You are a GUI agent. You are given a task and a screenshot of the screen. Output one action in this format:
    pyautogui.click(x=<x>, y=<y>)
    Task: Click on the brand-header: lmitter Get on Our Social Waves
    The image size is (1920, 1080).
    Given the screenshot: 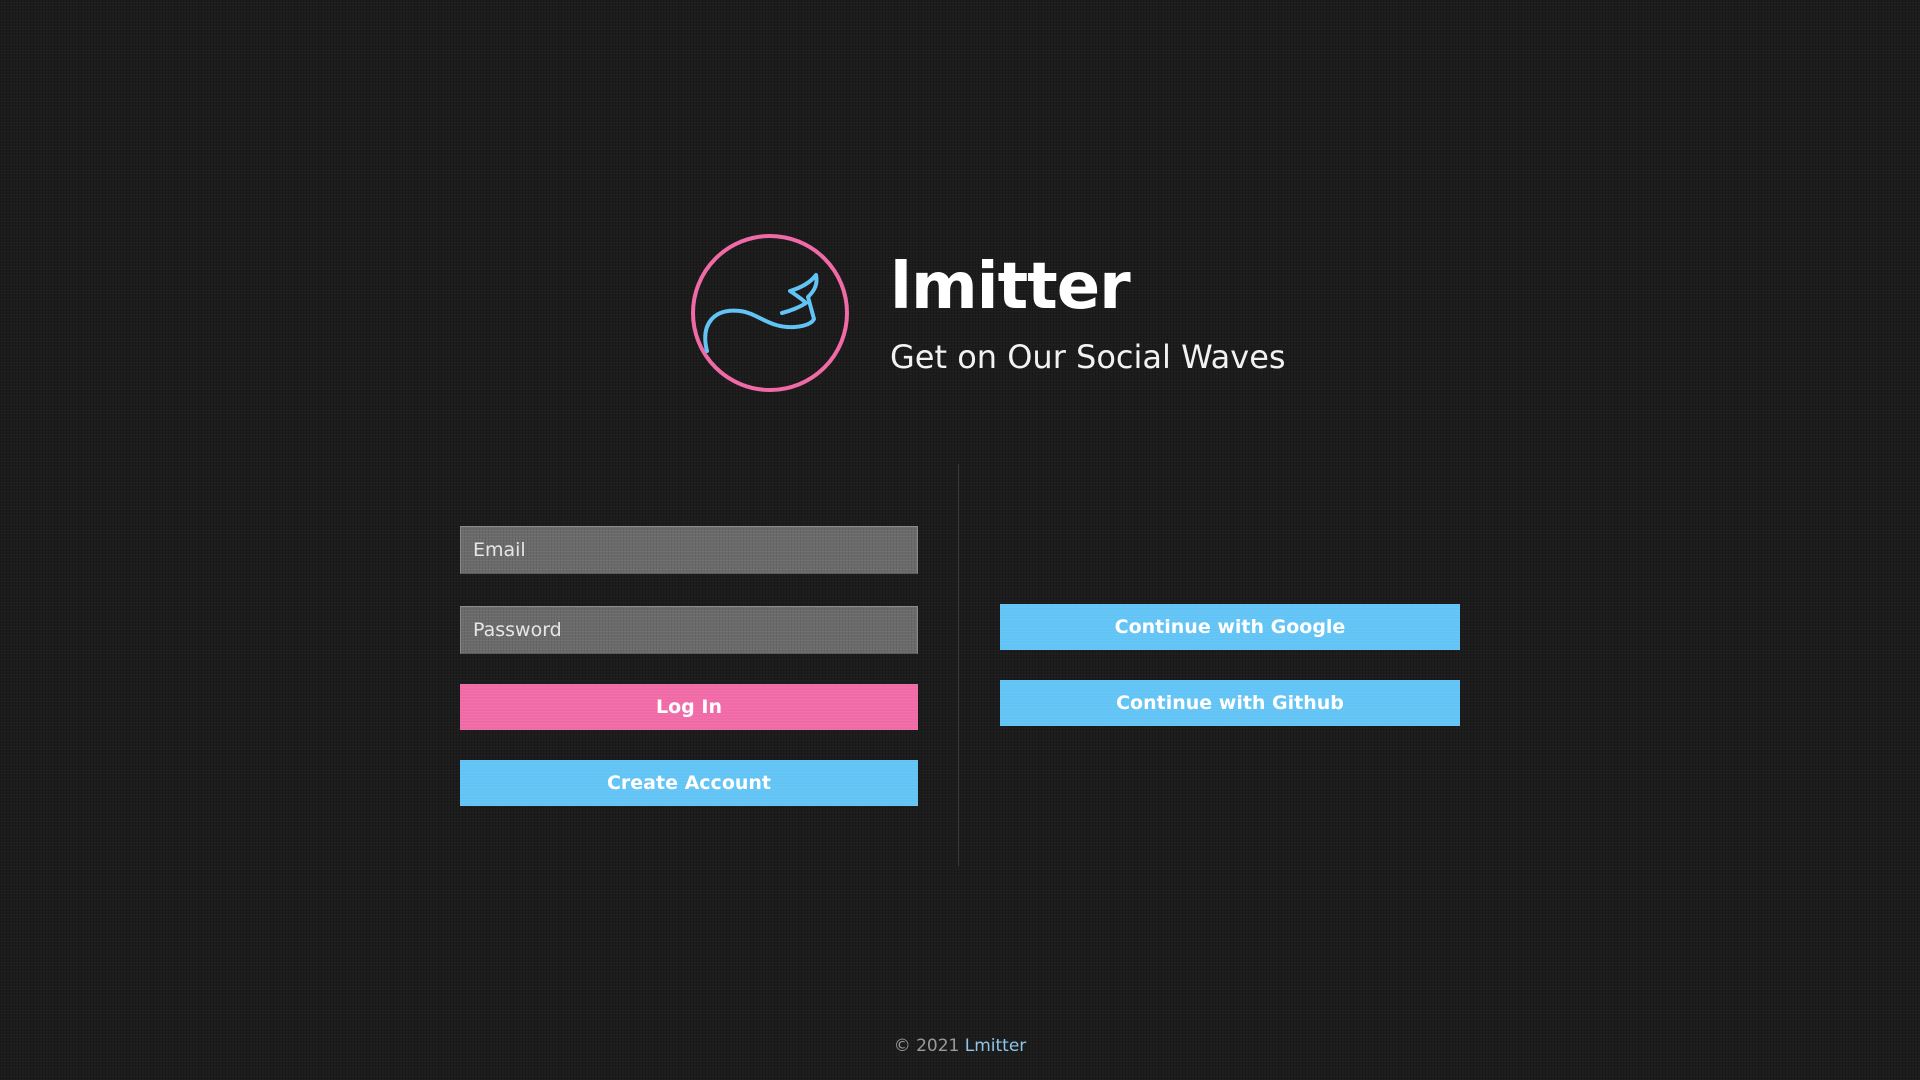 What is the action you would take?
    pyautogui.click(x=1000, y=313)
    